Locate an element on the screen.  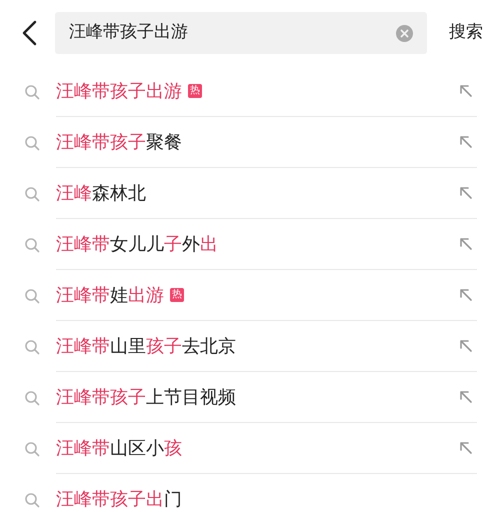
back-icon is located at coordinates (29, 33).